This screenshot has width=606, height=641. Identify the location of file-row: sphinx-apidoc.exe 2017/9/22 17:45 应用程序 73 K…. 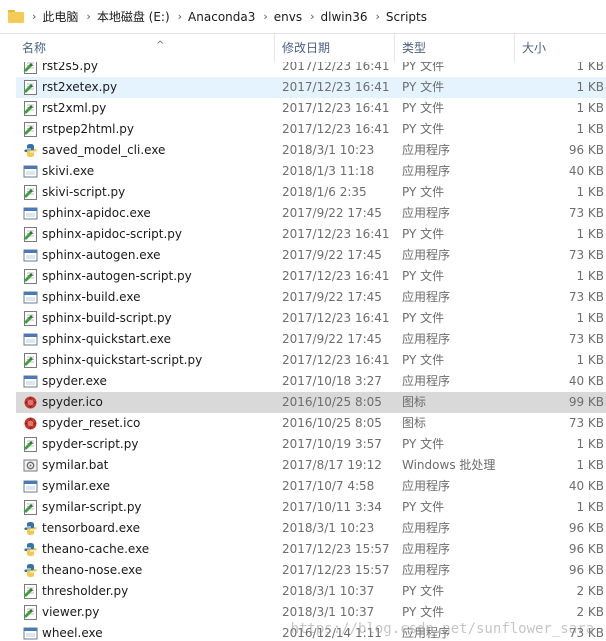
(311, 213).